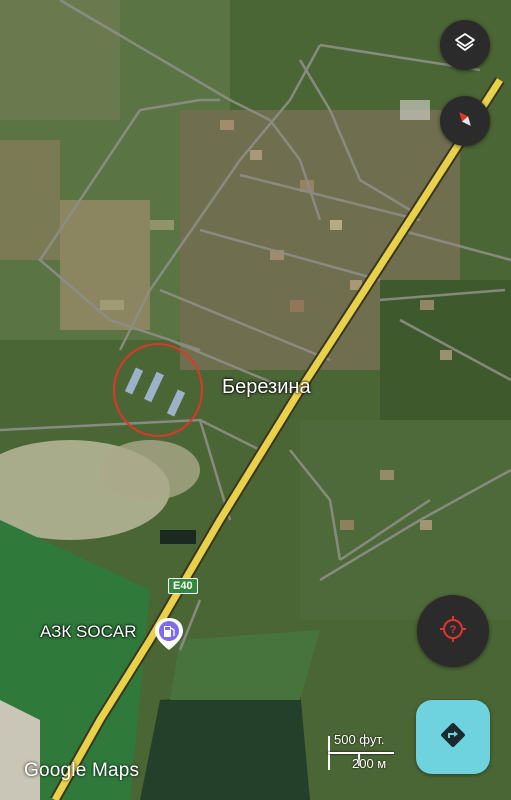 The width and height of the screenshot is (511, 800). I want to click on town-label: Березина, so click(266, 387).